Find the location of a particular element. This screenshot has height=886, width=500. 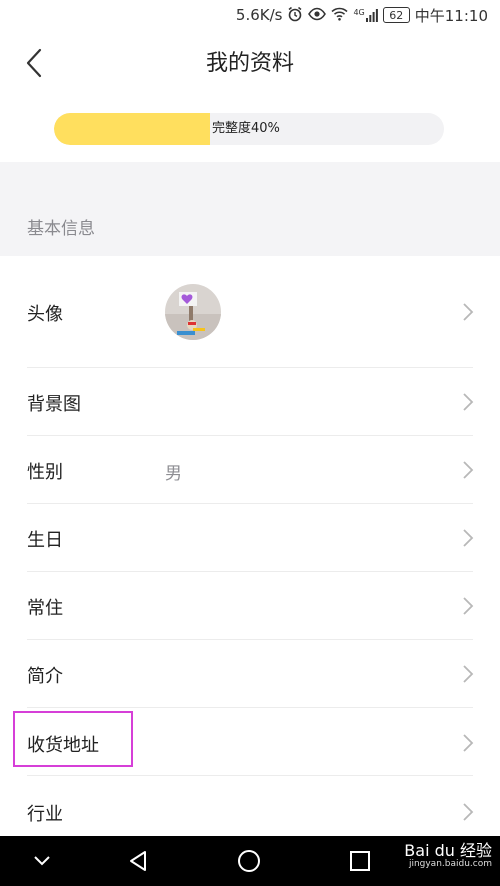

collapse-button is located at coordinates (42, 861).